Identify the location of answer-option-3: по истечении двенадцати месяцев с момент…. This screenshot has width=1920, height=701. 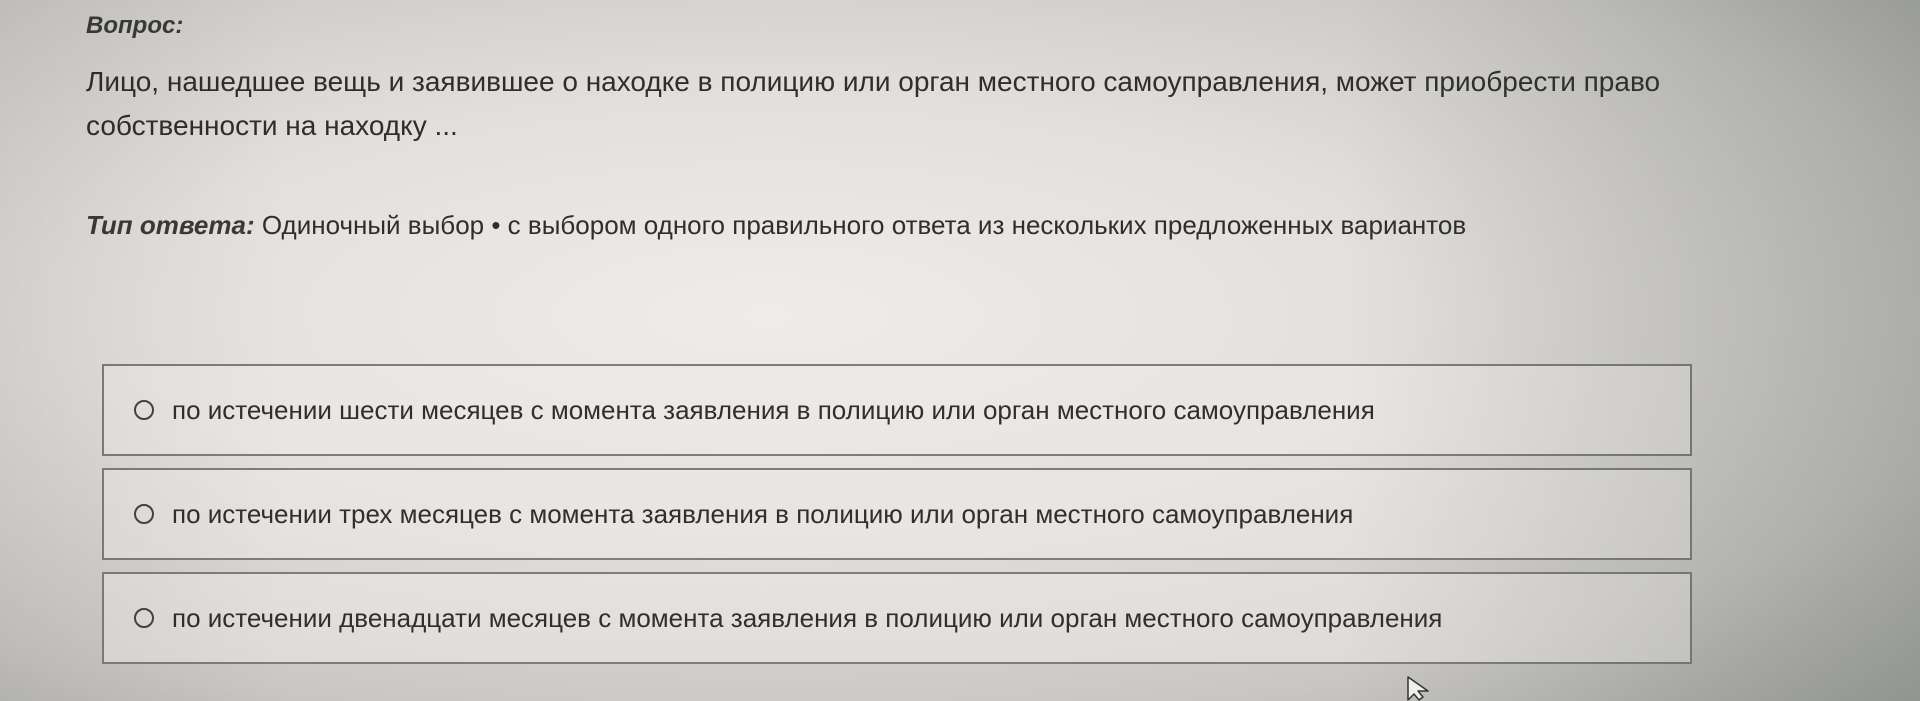
(897, 618).